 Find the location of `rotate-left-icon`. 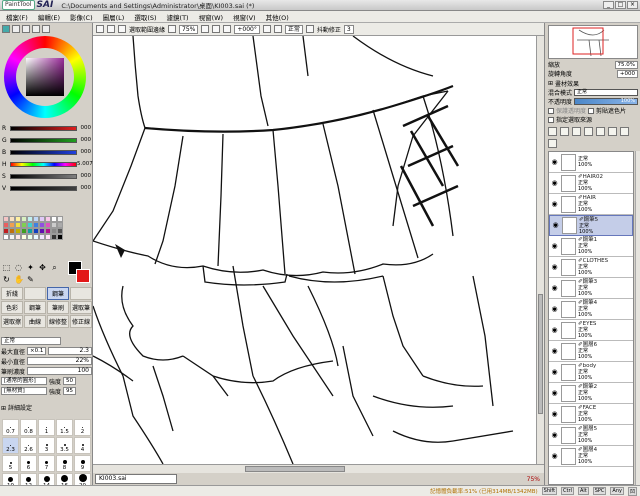

rotate-left-icon is located at coordinates (216, 29).